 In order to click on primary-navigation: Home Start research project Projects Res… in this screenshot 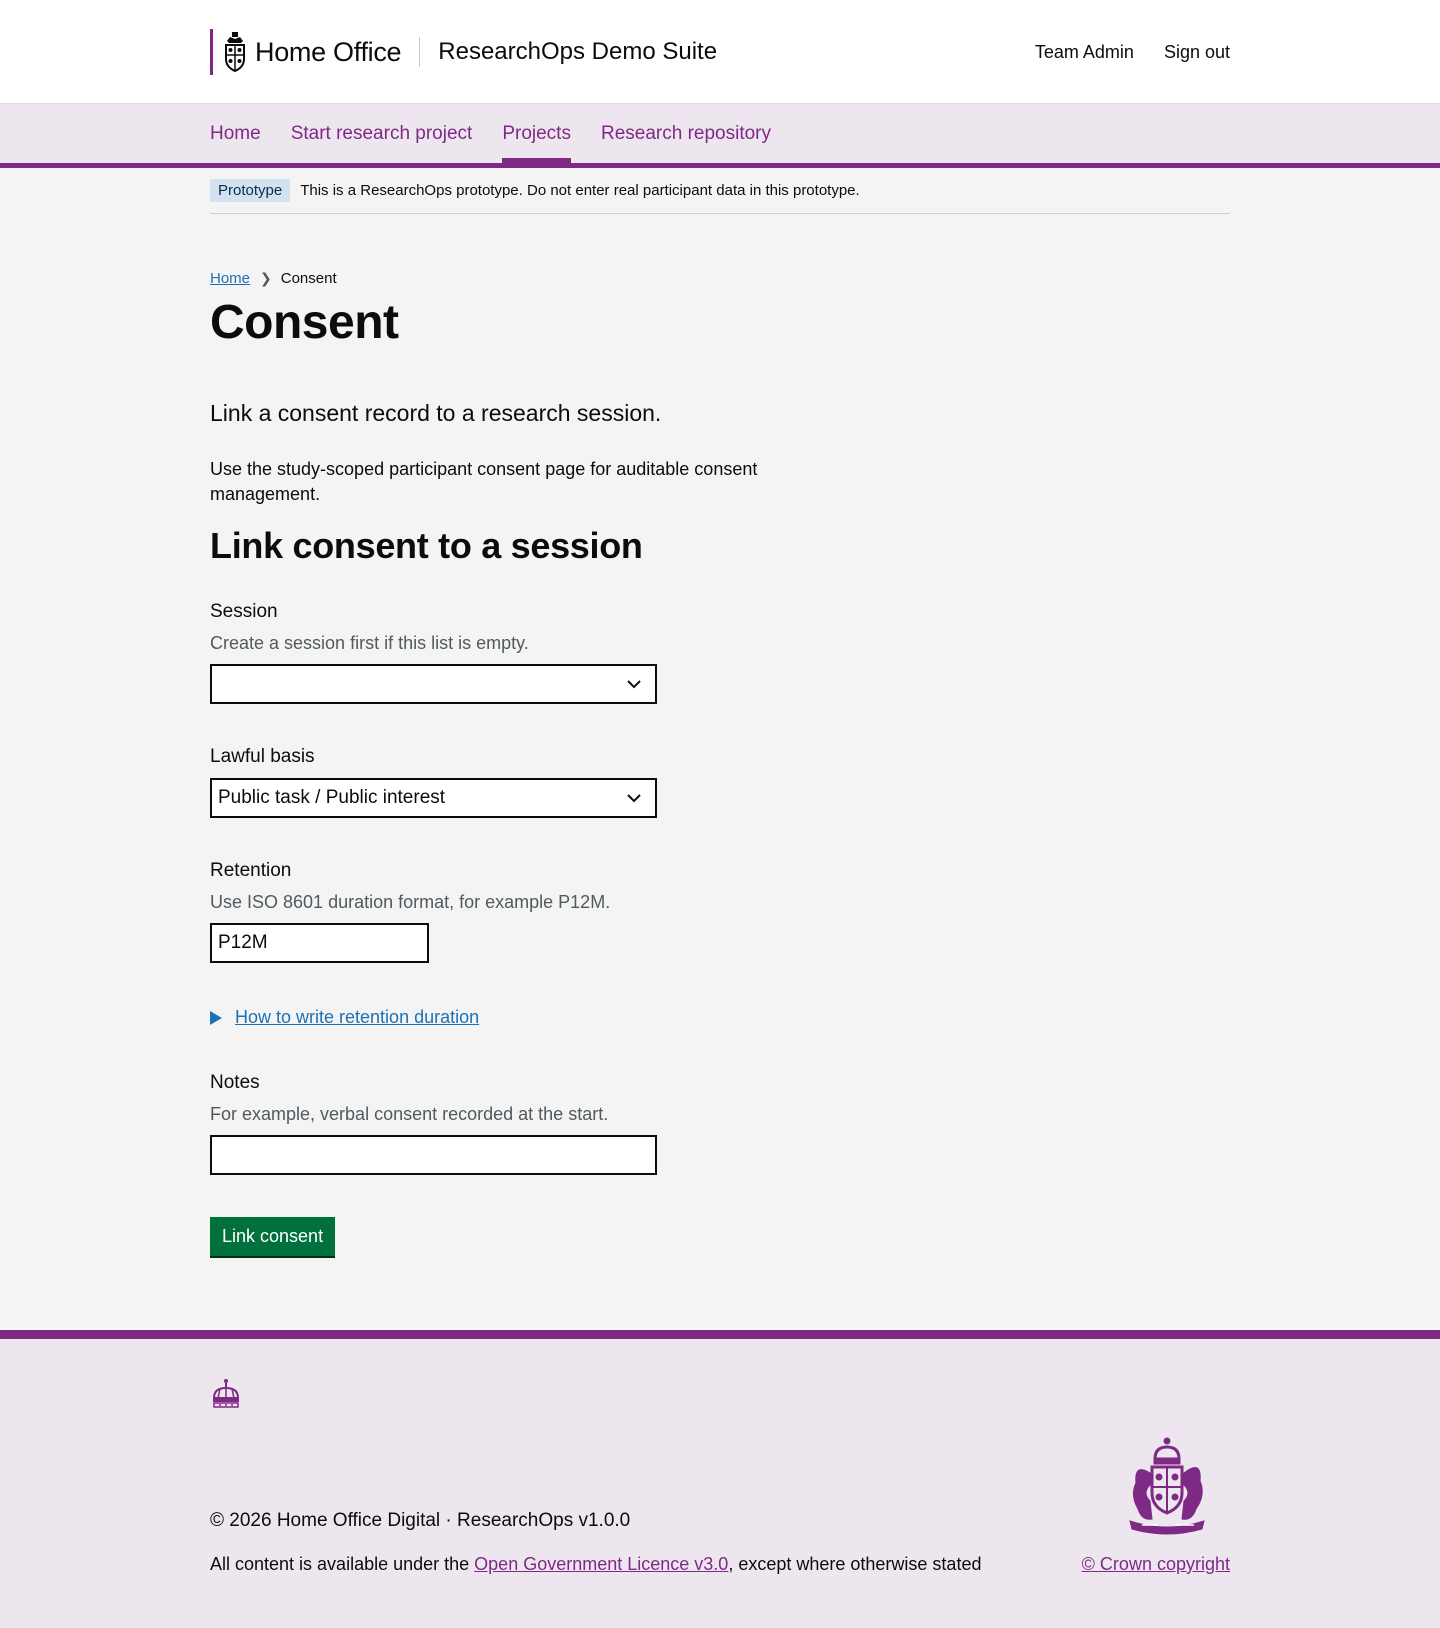, I will do `click(720, 136)`.